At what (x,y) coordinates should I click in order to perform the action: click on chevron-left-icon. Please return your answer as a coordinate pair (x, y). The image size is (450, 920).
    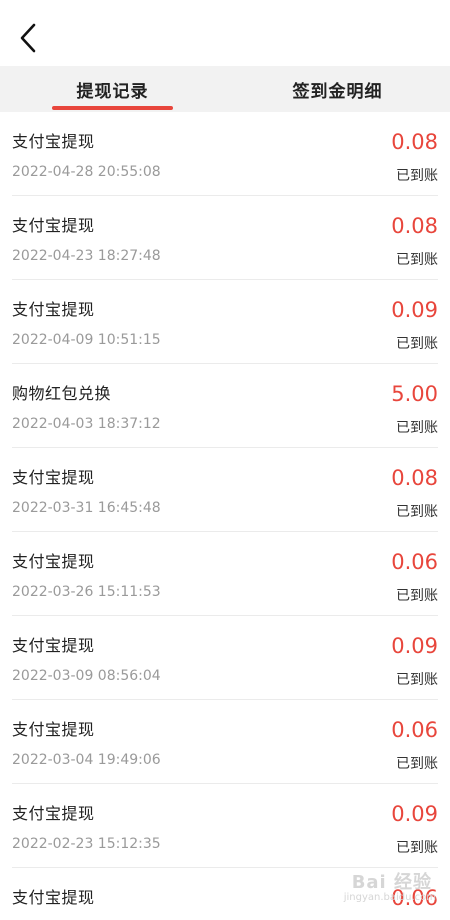
    Looking at the image, I should click on (28, 38).